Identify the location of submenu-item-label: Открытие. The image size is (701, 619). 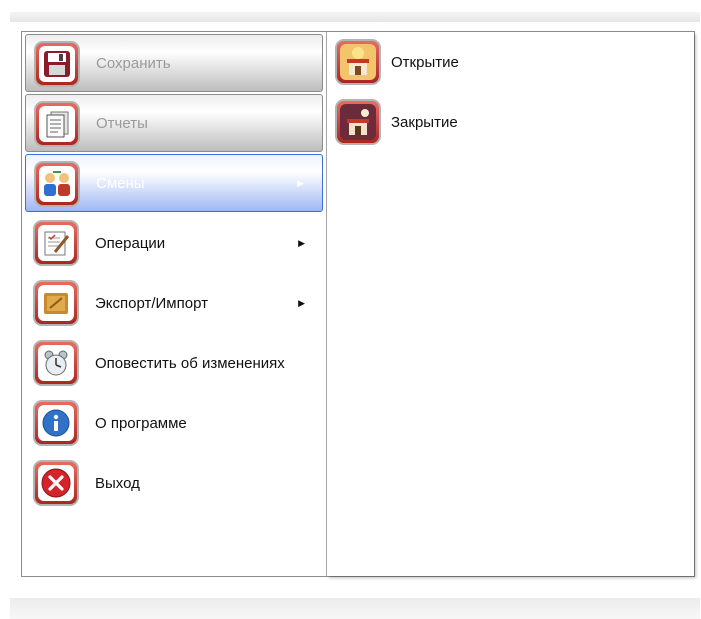
(425, 62).